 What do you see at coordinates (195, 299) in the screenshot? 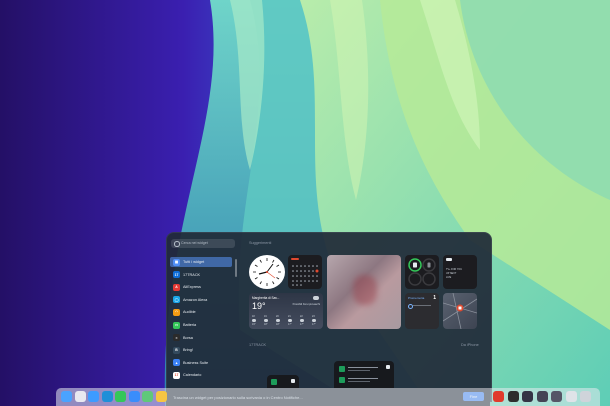
I see `sidebar-item-label: Amazon Alexa` at bounding box center [195, 299].